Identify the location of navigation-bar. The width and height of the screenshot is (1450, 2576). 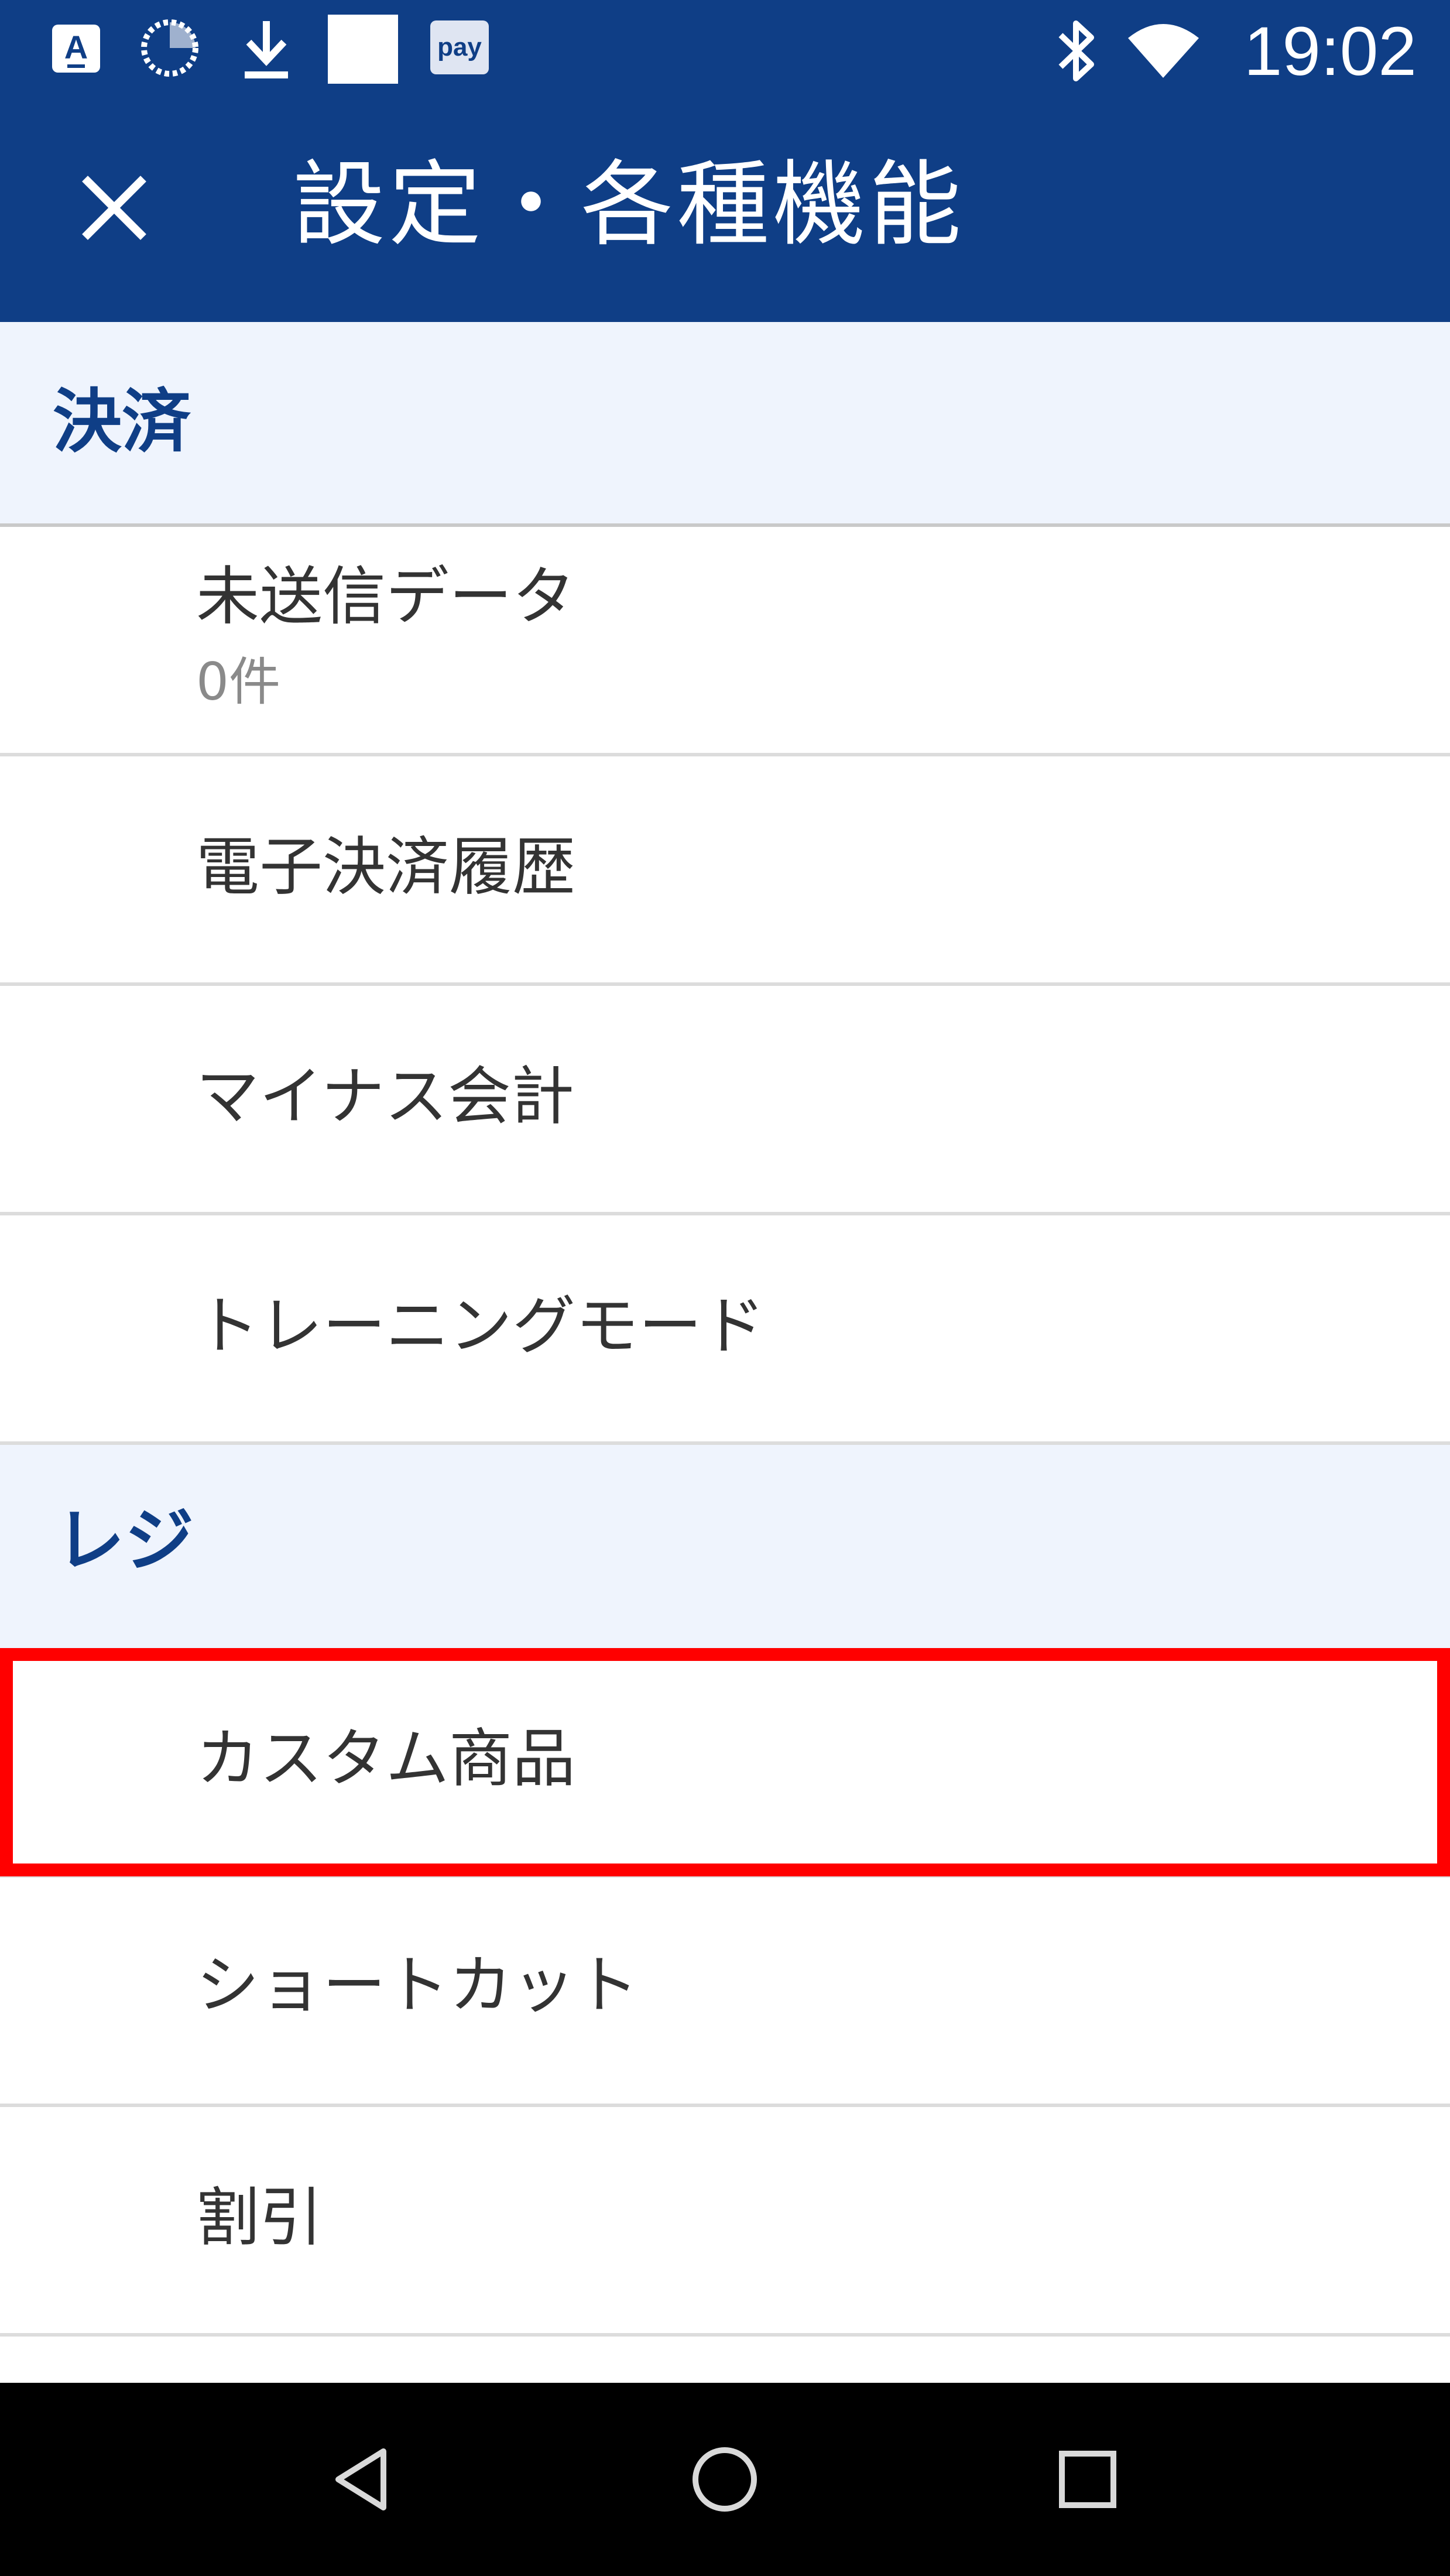
(725, 2479).